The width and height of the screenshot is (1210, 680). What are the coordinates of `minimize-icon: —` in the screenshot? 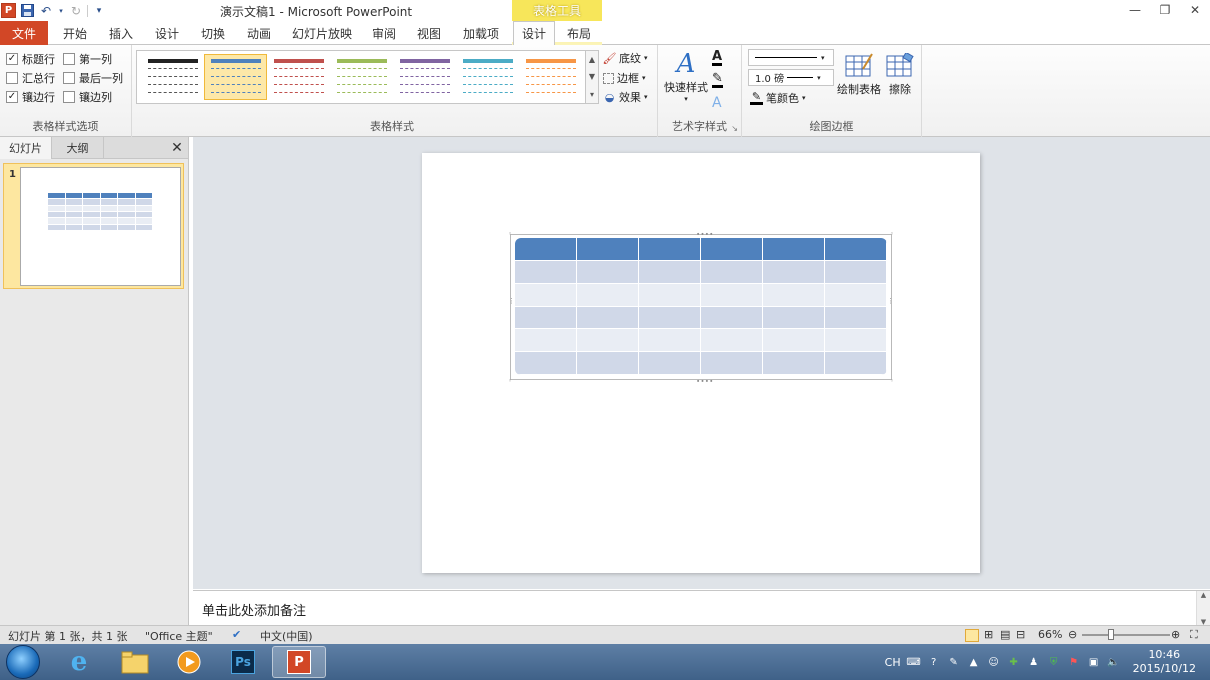 It's located at (1135, 10).